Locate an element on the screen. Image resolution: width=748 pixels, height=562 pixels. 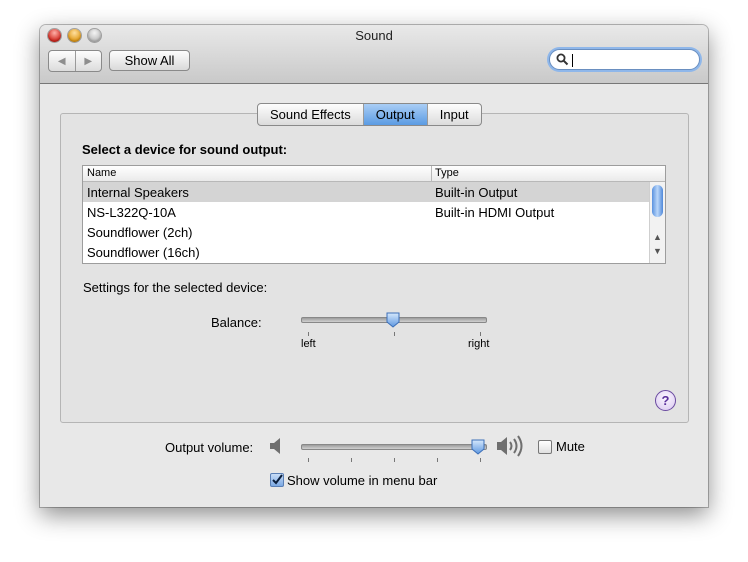
column-header-type: Type is located at coordinates (447, 173).